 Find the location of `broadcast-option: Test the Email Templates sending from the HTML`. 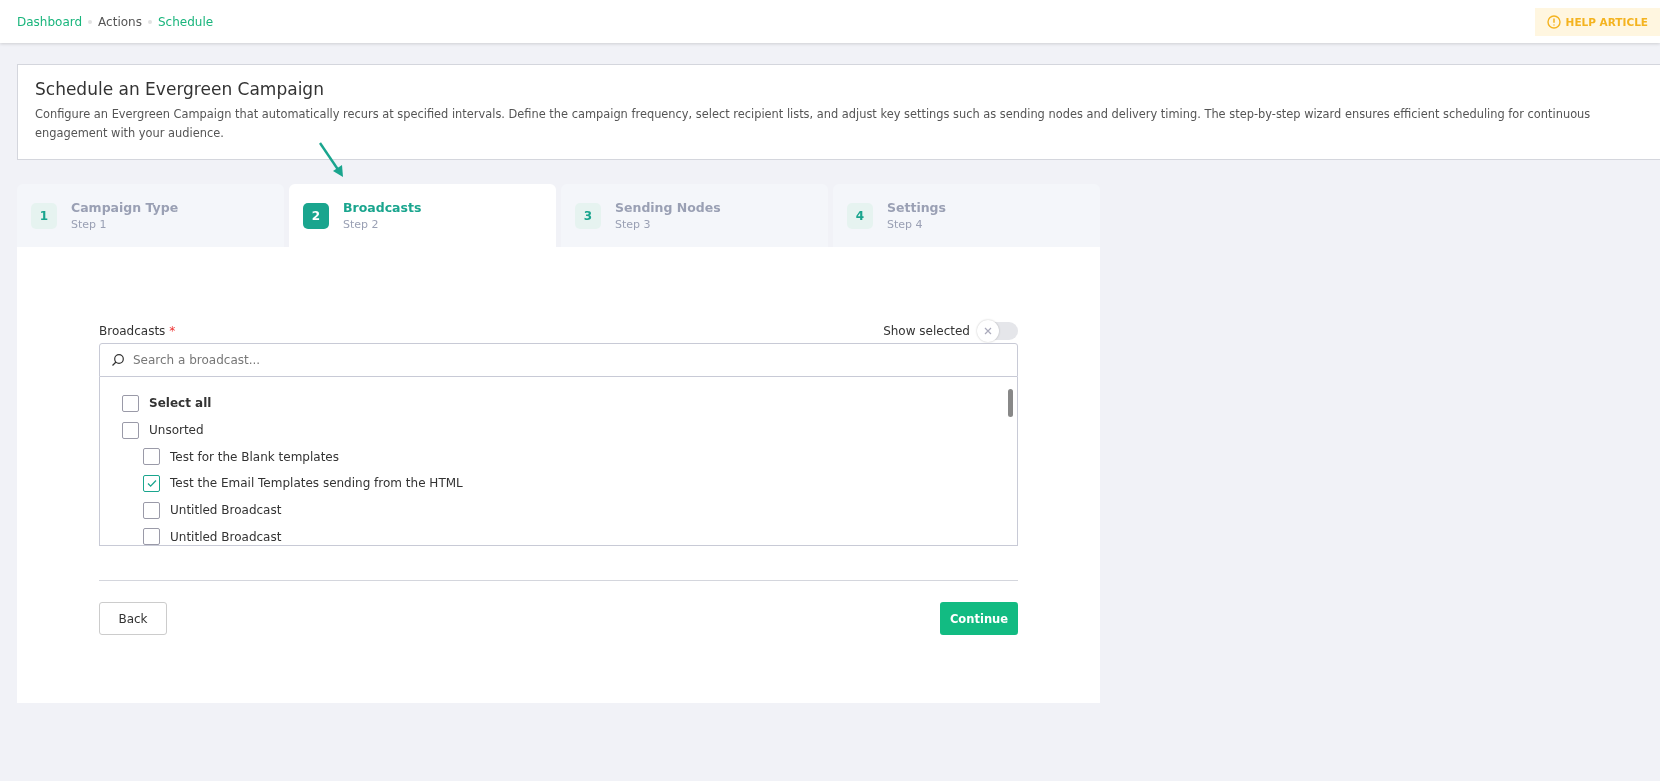

broadcast-option: Test the Email Templates sending from the HTML is located at coordinates (316, 483).